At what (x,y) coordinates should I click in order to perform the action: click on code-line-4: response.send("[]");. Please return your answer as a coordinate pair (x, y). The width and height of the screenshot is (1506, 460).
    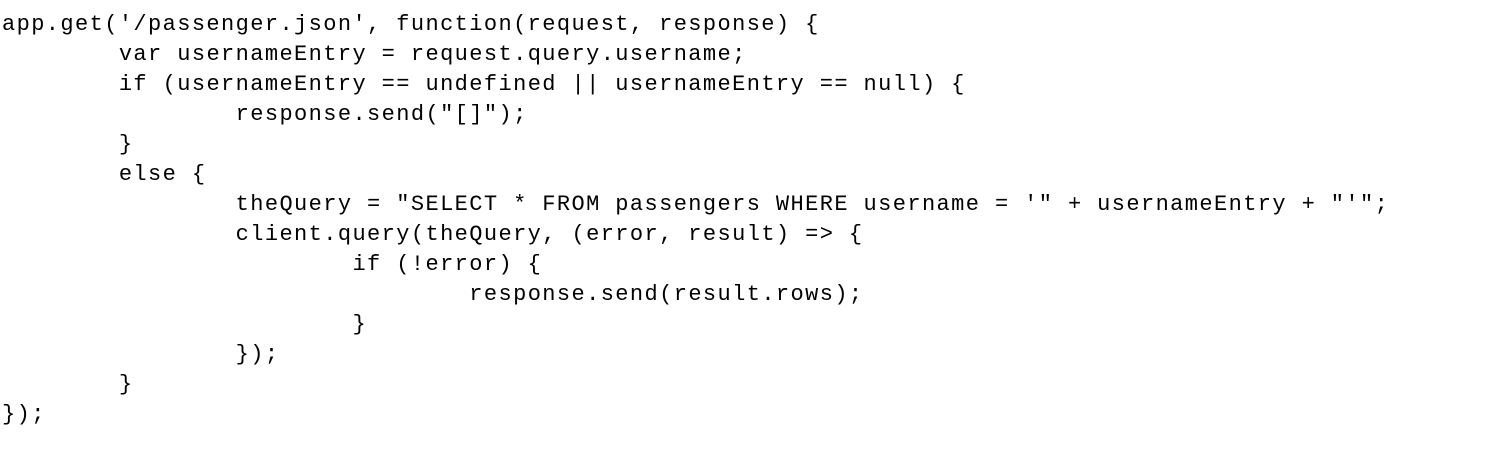
    Looking at the image, I should click on (265, 114).